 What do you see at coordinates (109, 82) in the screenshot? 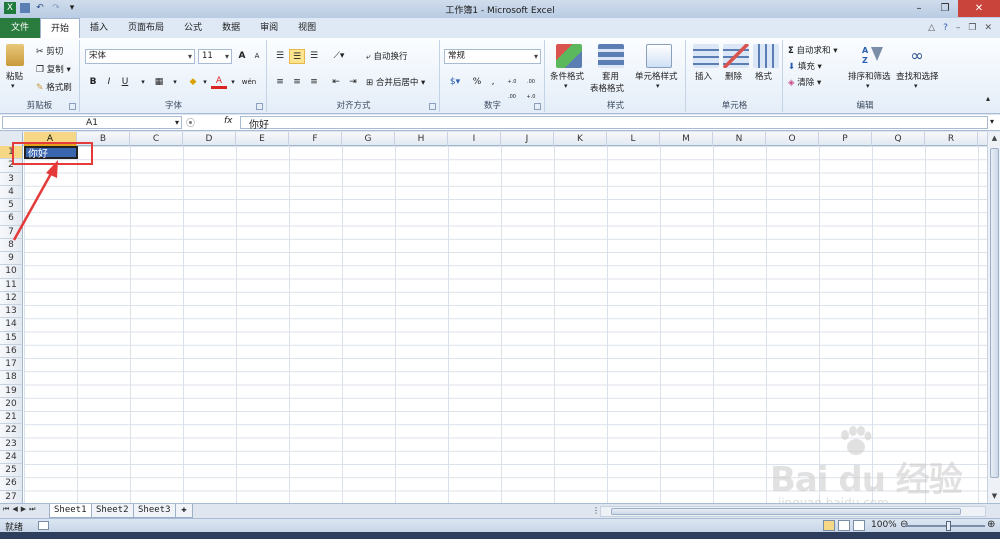
I see `italic-button: I` at bounding box center [109, 82].